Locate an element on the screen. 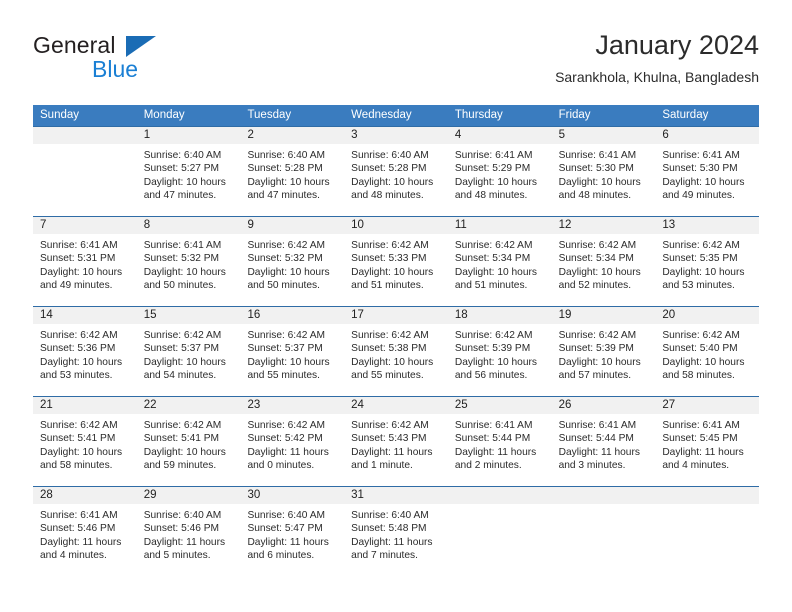 The width and height of the screenshot is (792, 612). day-number: 12 is located at coordinates (603, 225).